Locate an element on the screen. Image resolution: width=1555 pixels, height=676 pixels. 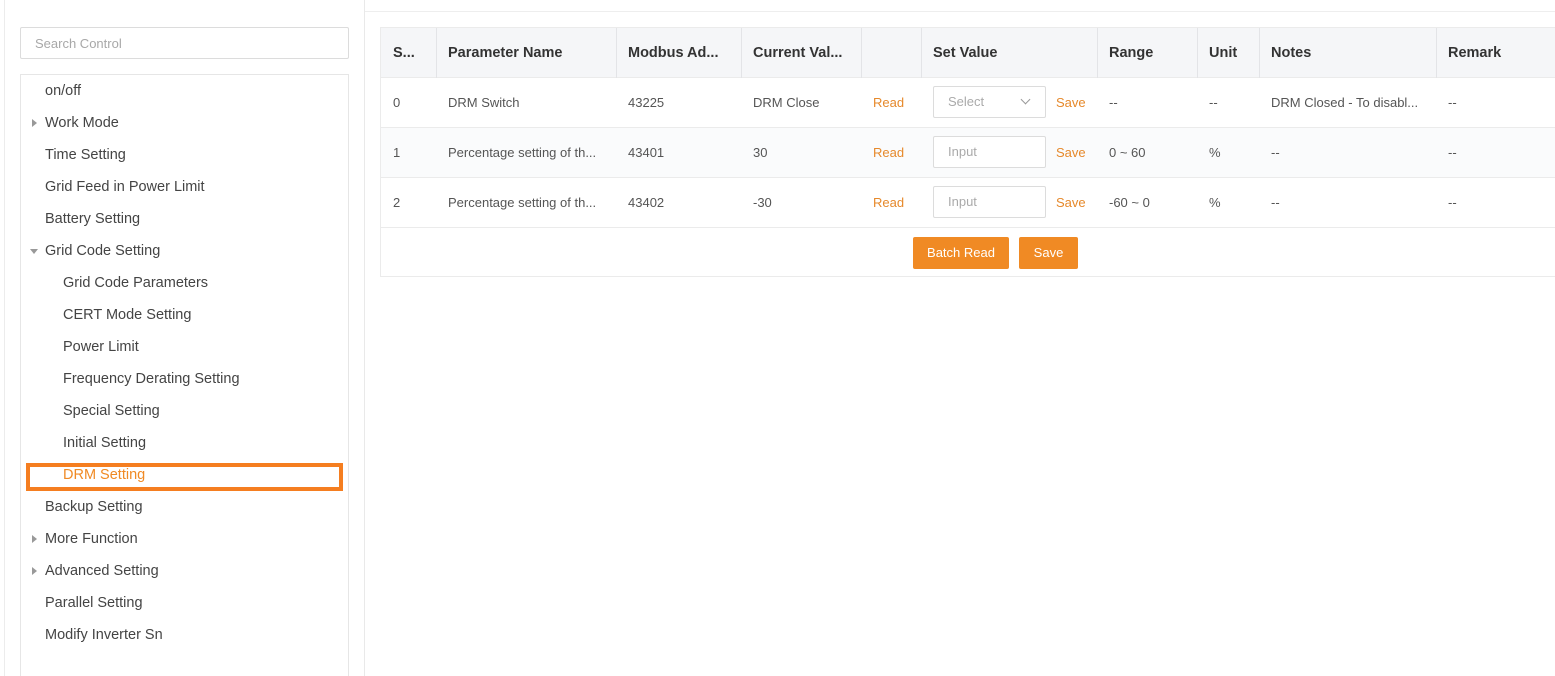
col-header-set-value: Set Value is located at coordinates (965, 53).